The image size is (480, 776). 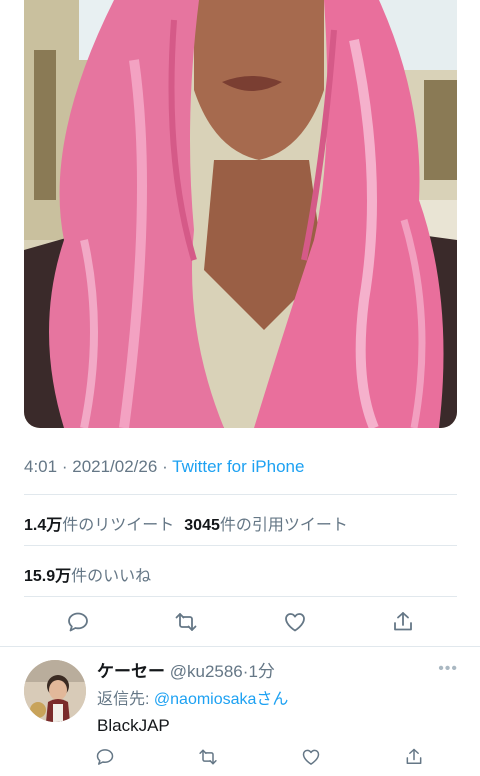 I want to click on replying-to-label: 返信先:, so click(x=125, y=699).